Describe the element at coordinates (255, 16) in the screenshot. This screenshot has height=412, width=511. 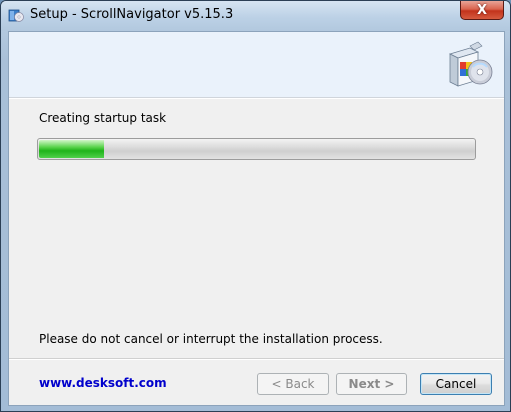
I see `title-bar: Setup - ScrollNavigator v5.15.3 X` at that location.